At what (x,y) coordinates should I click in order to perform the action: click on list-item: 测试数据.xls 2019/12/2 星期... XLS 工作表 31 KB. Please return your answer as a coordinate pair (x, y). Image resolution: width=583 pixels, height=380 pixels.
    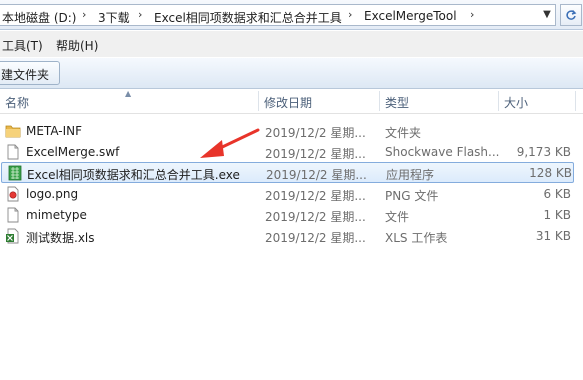
    Looking at the image, I should click on (291, 236).